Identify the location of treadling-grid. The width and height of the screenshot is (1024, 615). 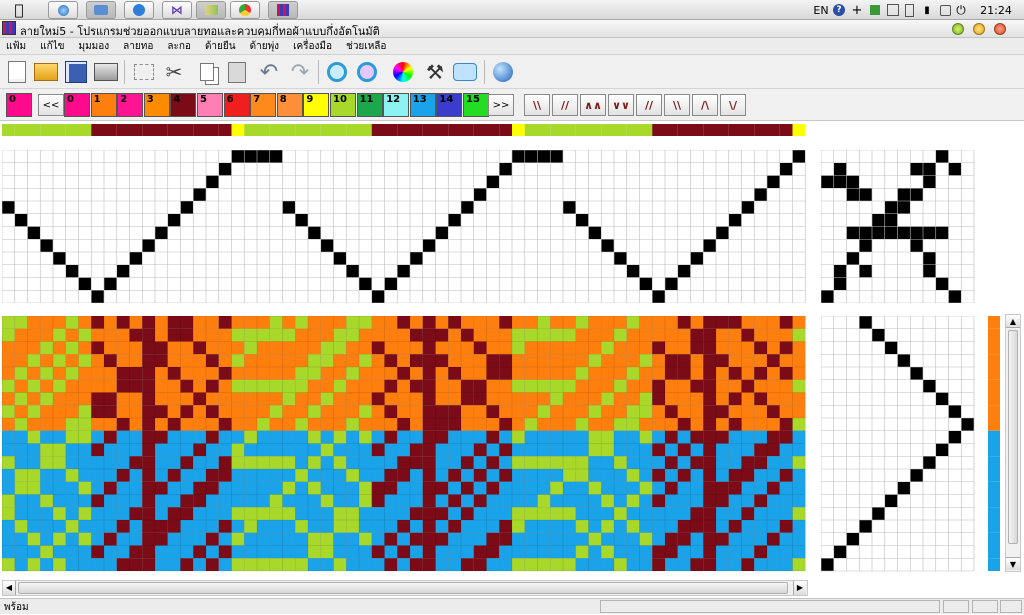
(898, 444).